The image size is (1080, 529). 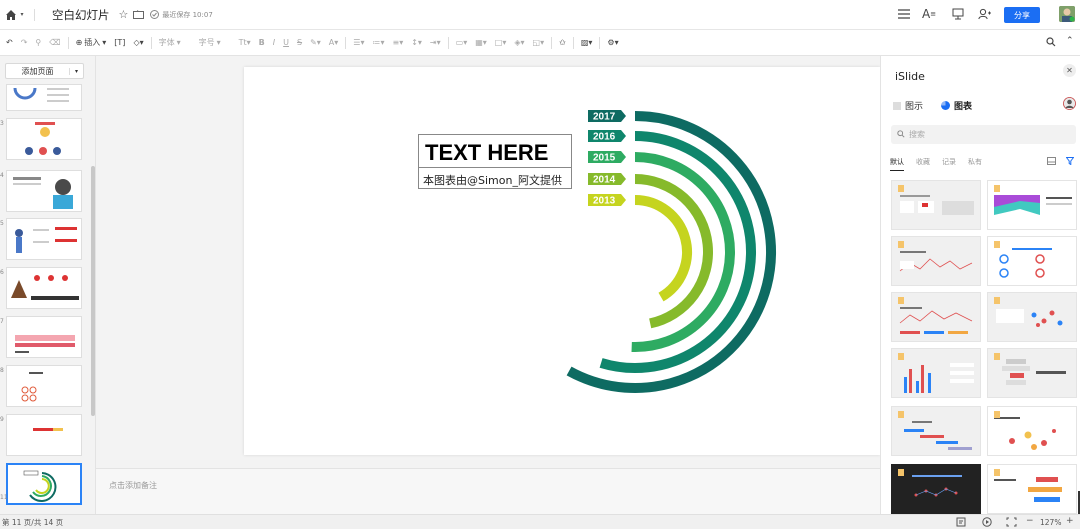 What do you see at coordinates (604, 201) in the screenshot?
I see `year-label-2013: 2013` at bounding box center [604, 201].